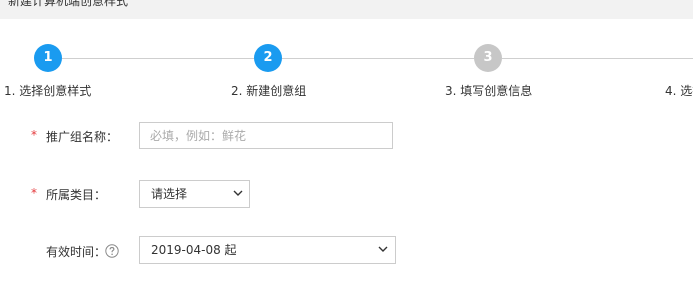 The height and width of the screenshot is (292, 693). I want to click on category-selected-value: 请选择, so click(169, 194).